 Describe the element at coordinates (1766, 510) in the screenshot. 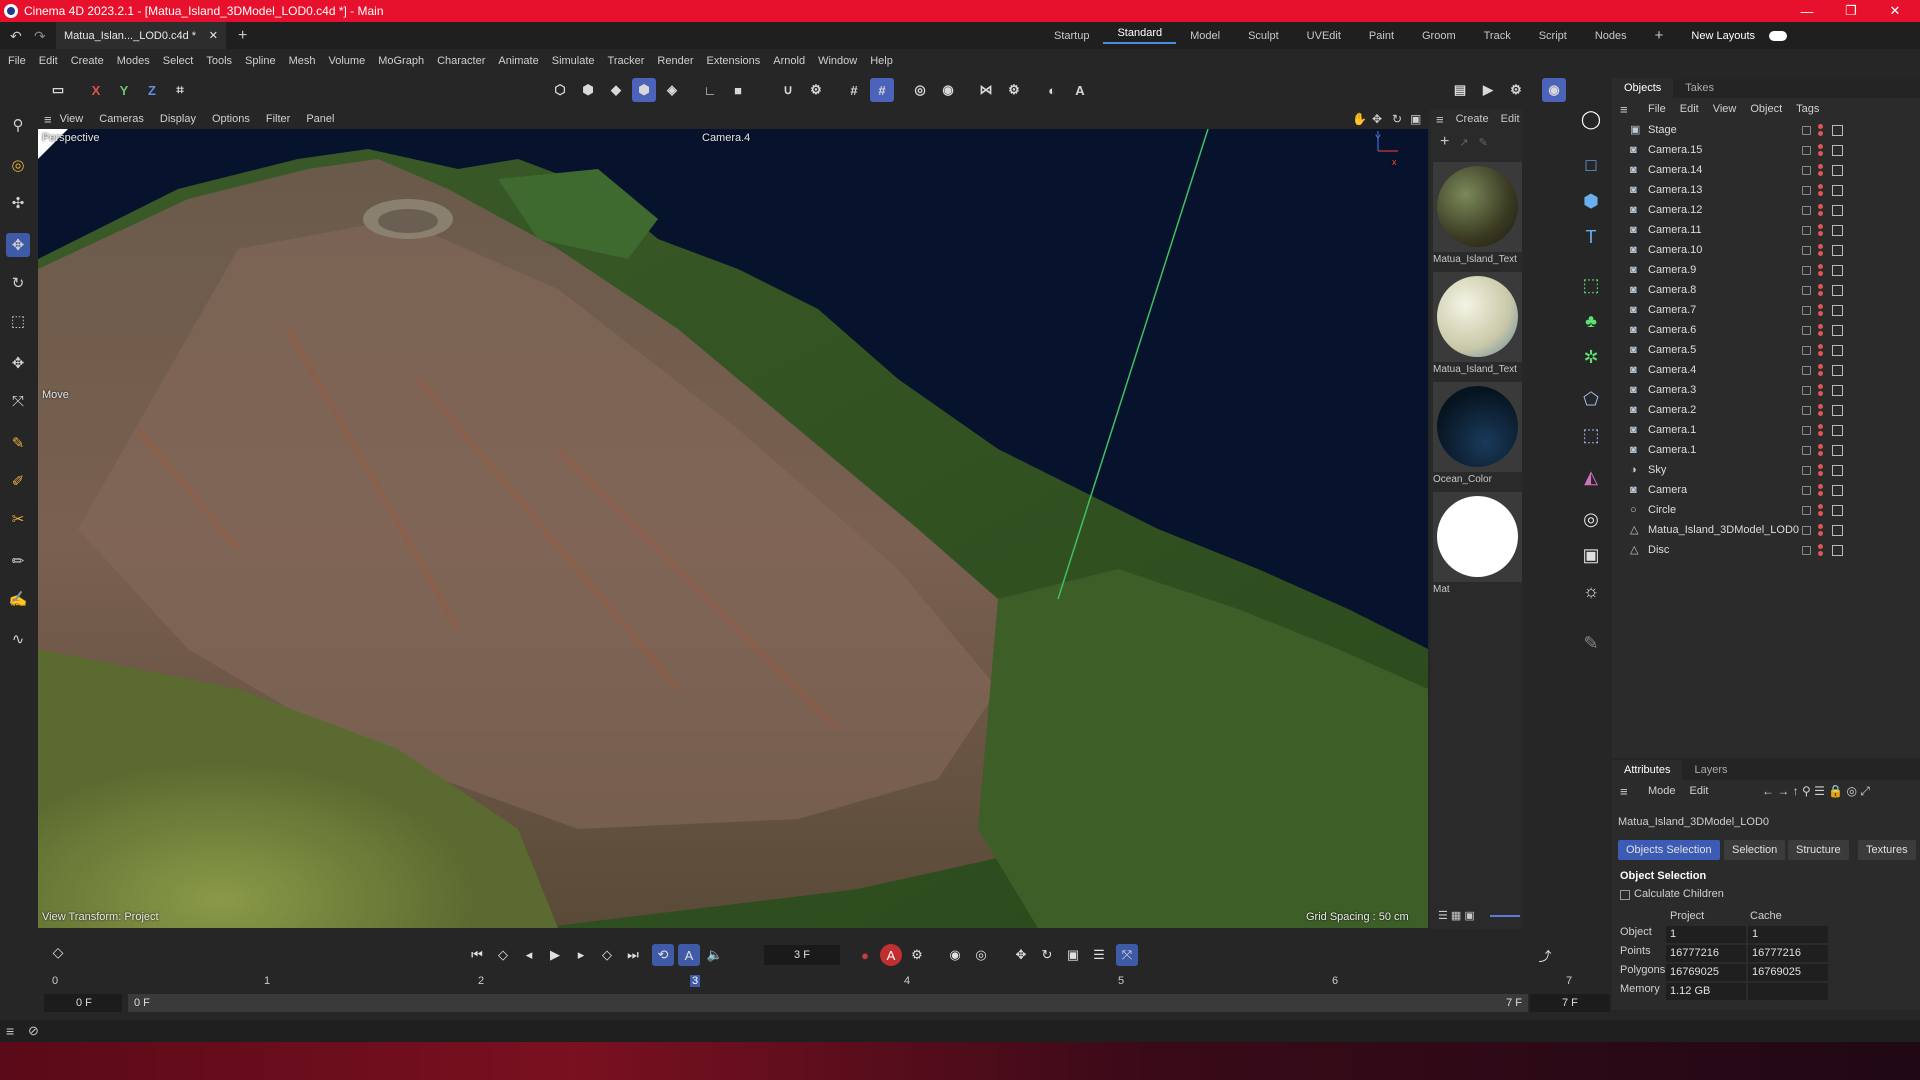

I see `object-row: ○ Circle` at that location.